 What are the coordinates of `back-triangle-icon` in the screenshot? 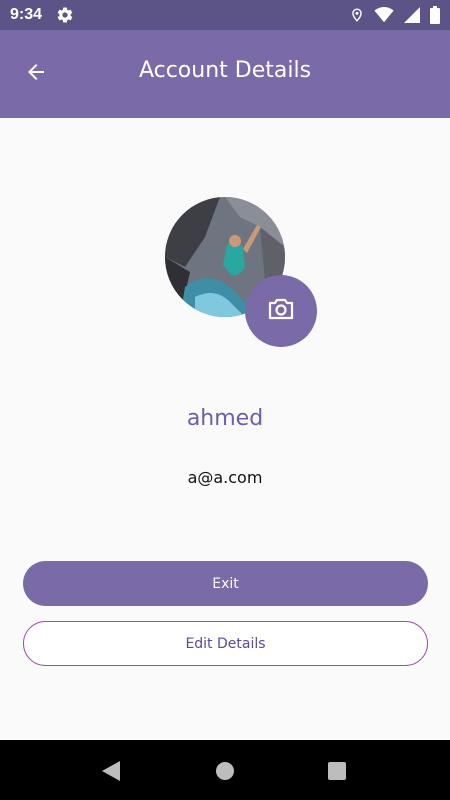 It's located at (111, 771).